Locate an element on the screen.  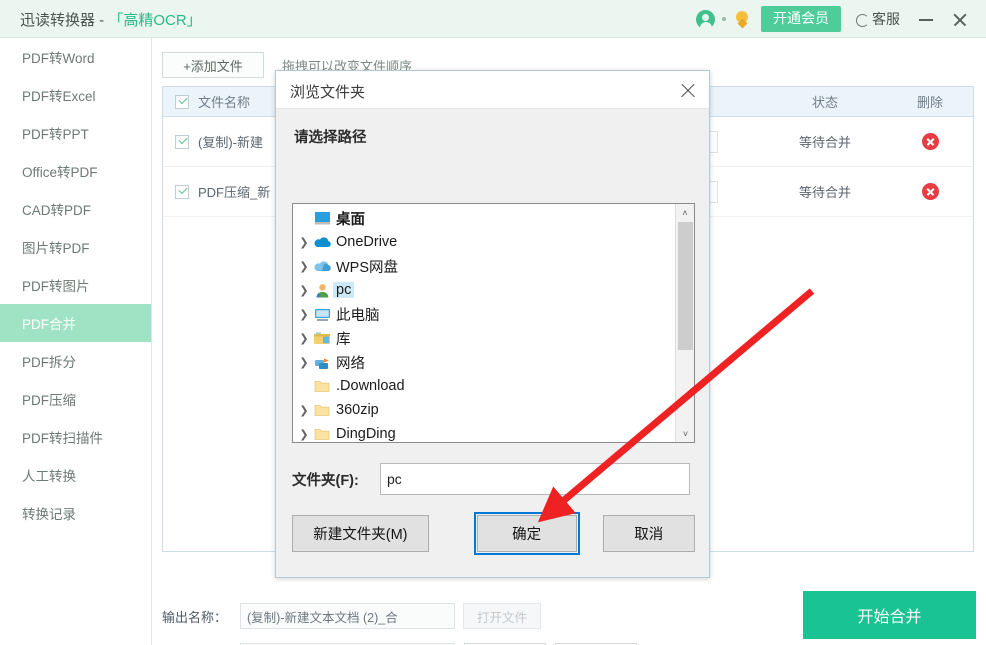
sidebar-item-office-to-pdf: Office转PDF is located at coordinates (75, 171).